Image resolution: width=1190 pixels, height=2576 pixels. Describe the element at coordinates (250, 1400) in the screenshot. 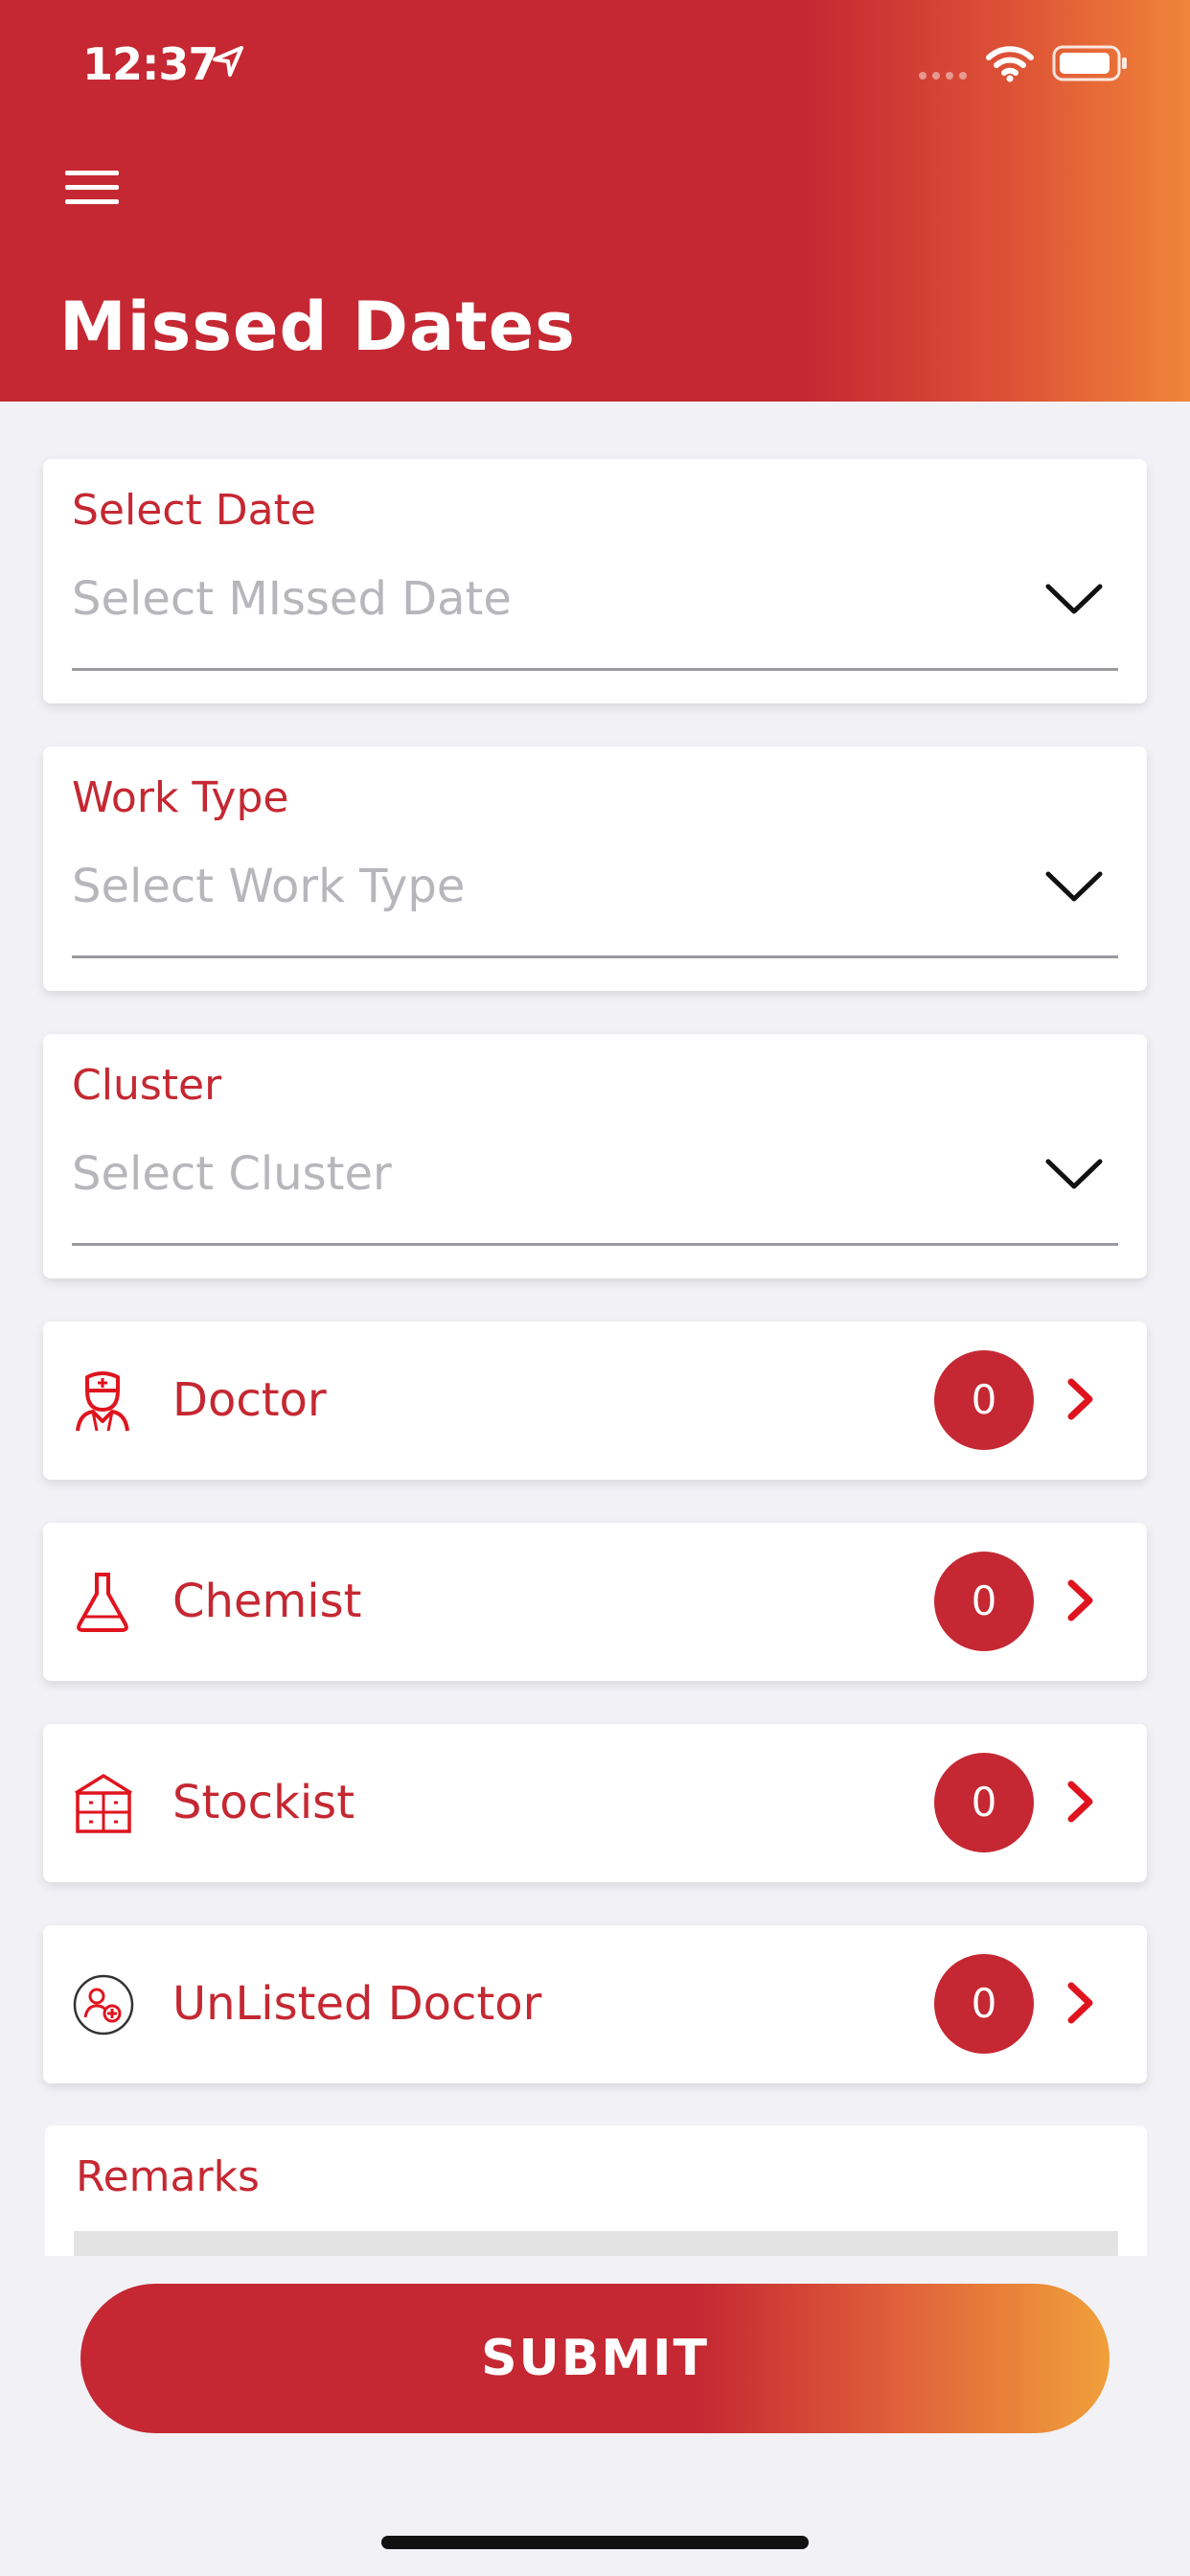

I see `row-label-doctor: Doctor` at that location.